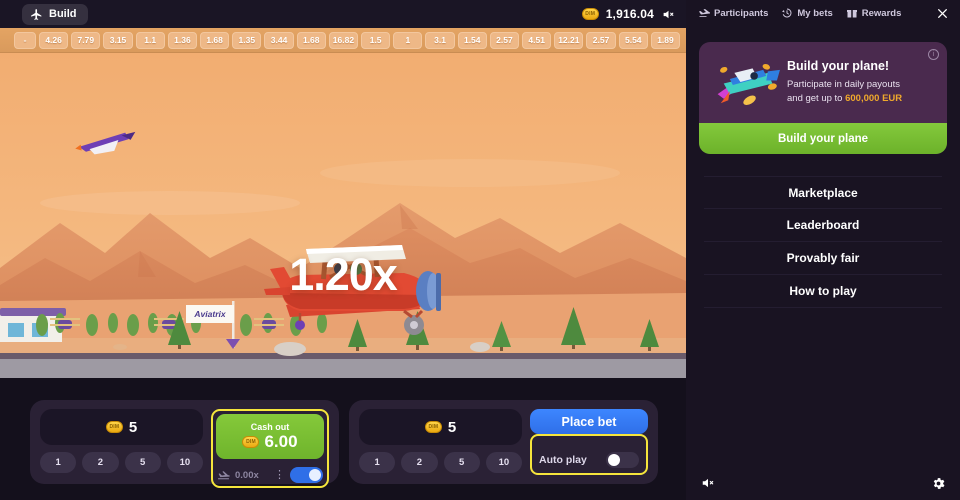 Image resolution: width=960 pixels, height=500 pixels. Describe the element at coordinates (938, 483) in the screenshot. I see `gear-icon` at that location.